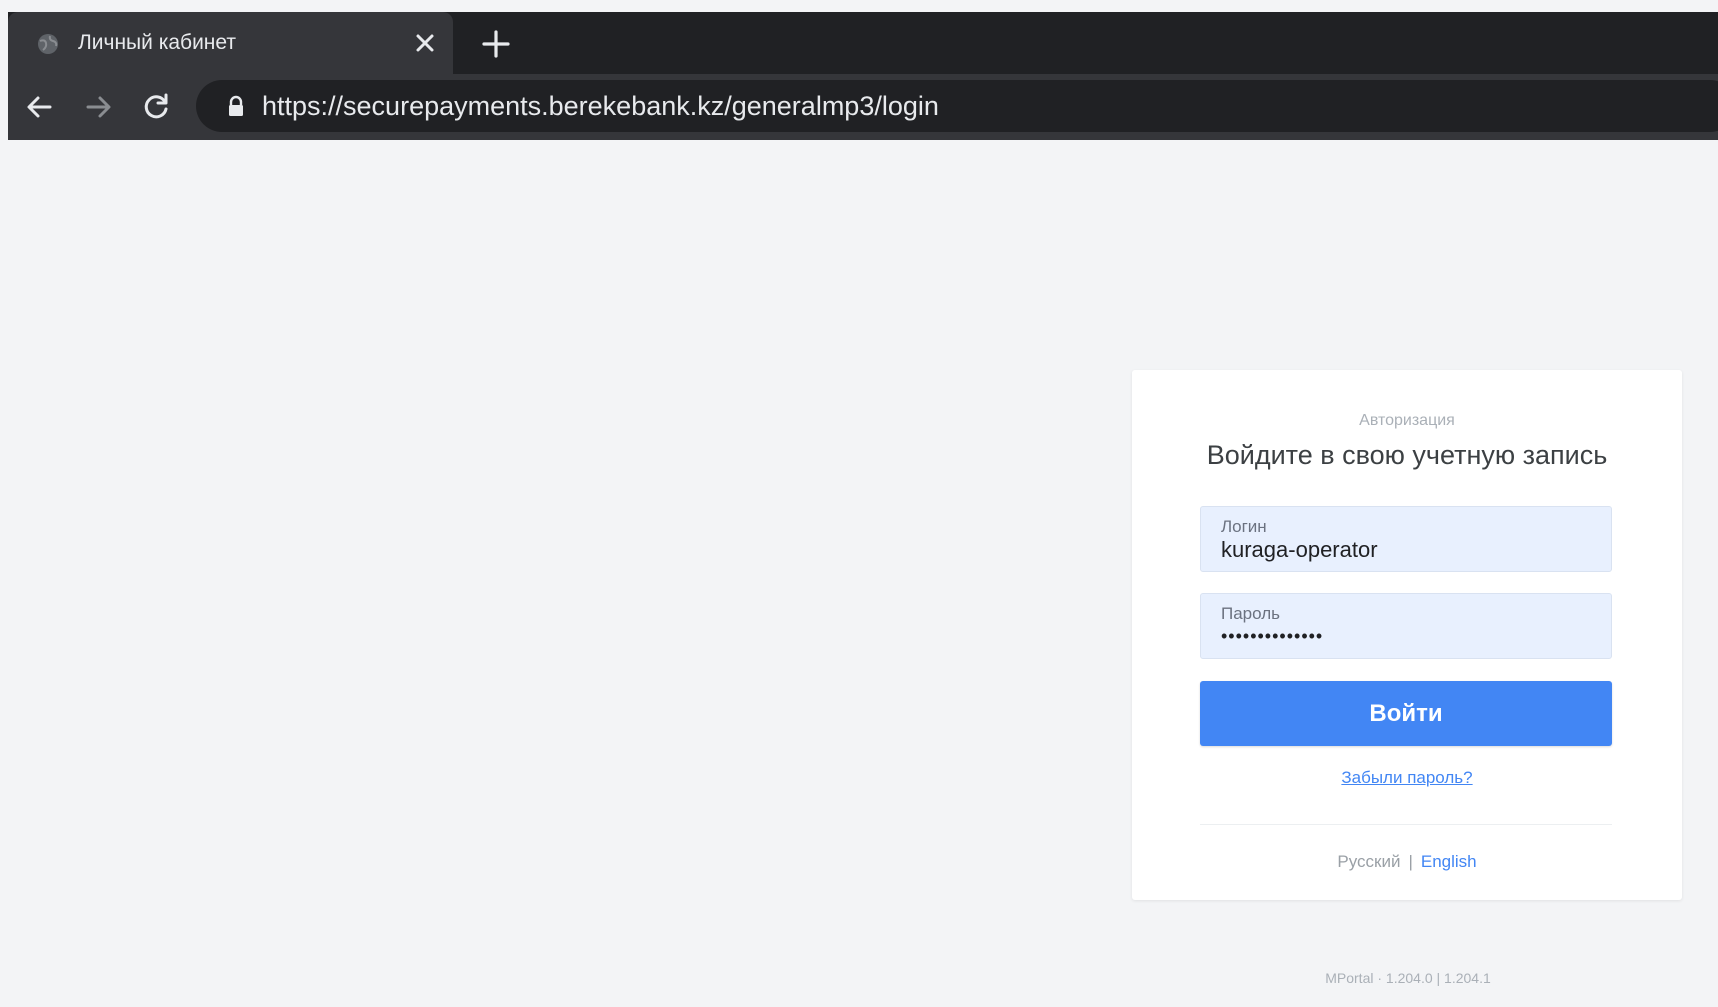 This screenshot has width=1718, height=1007. Describe the element at coordinates (1407, 862) in the screenshot. I see `language-switcher: Русский | English` at that location.